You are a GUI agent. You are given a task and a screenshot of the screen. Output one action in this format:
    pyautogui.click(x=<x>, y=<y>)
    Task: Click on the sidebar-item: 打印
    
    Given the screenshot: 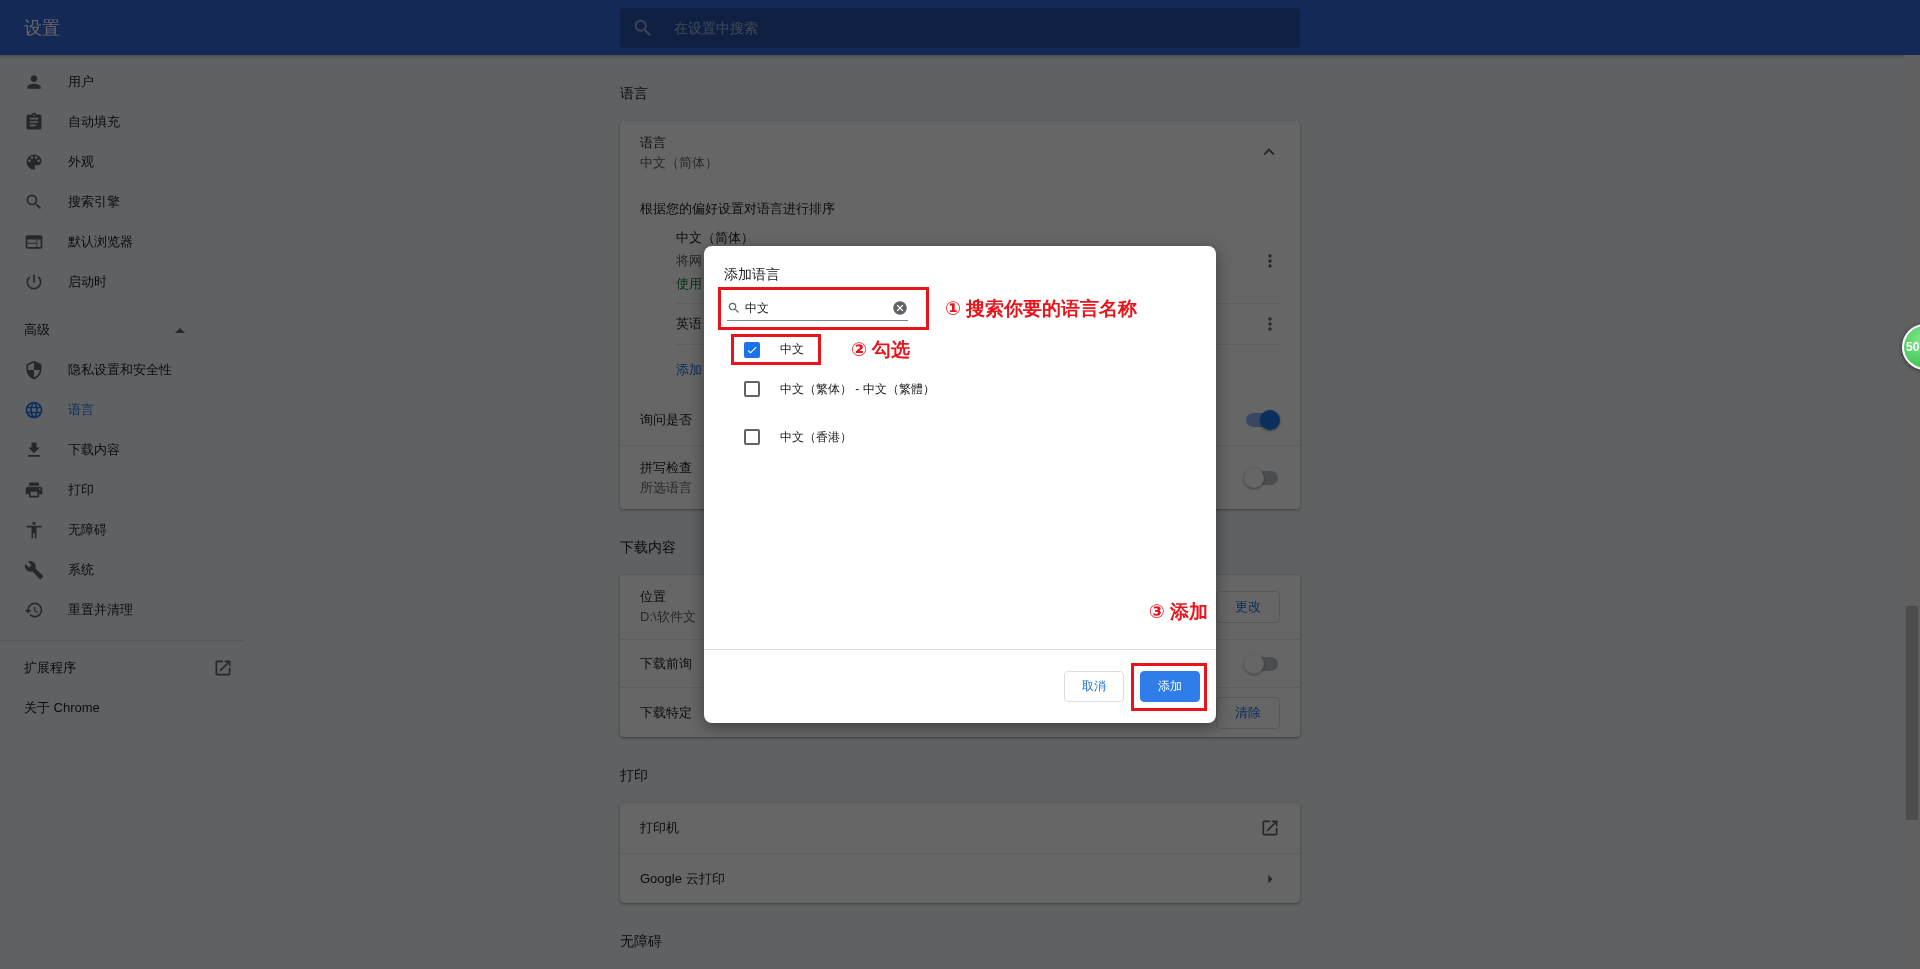 What is the action you would take?
    pyautogui.click(x=128, y=490)
    